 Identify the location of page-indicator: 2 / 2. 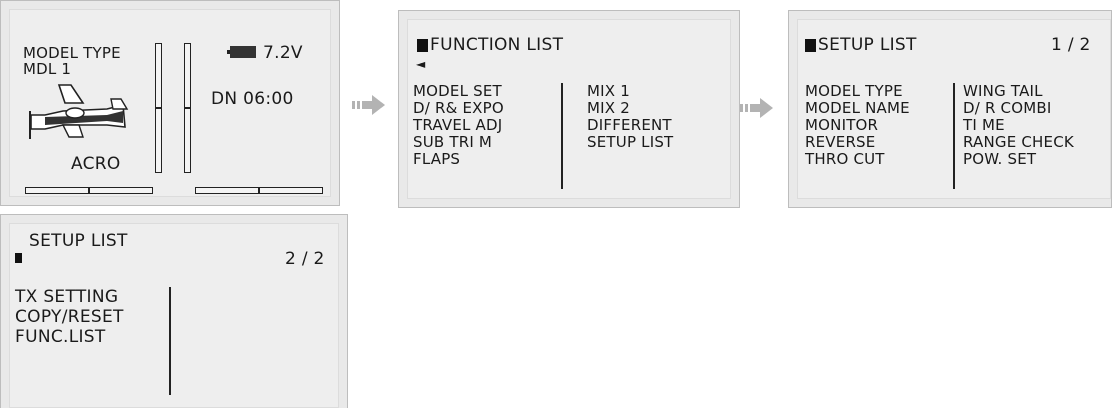
(305, 259).